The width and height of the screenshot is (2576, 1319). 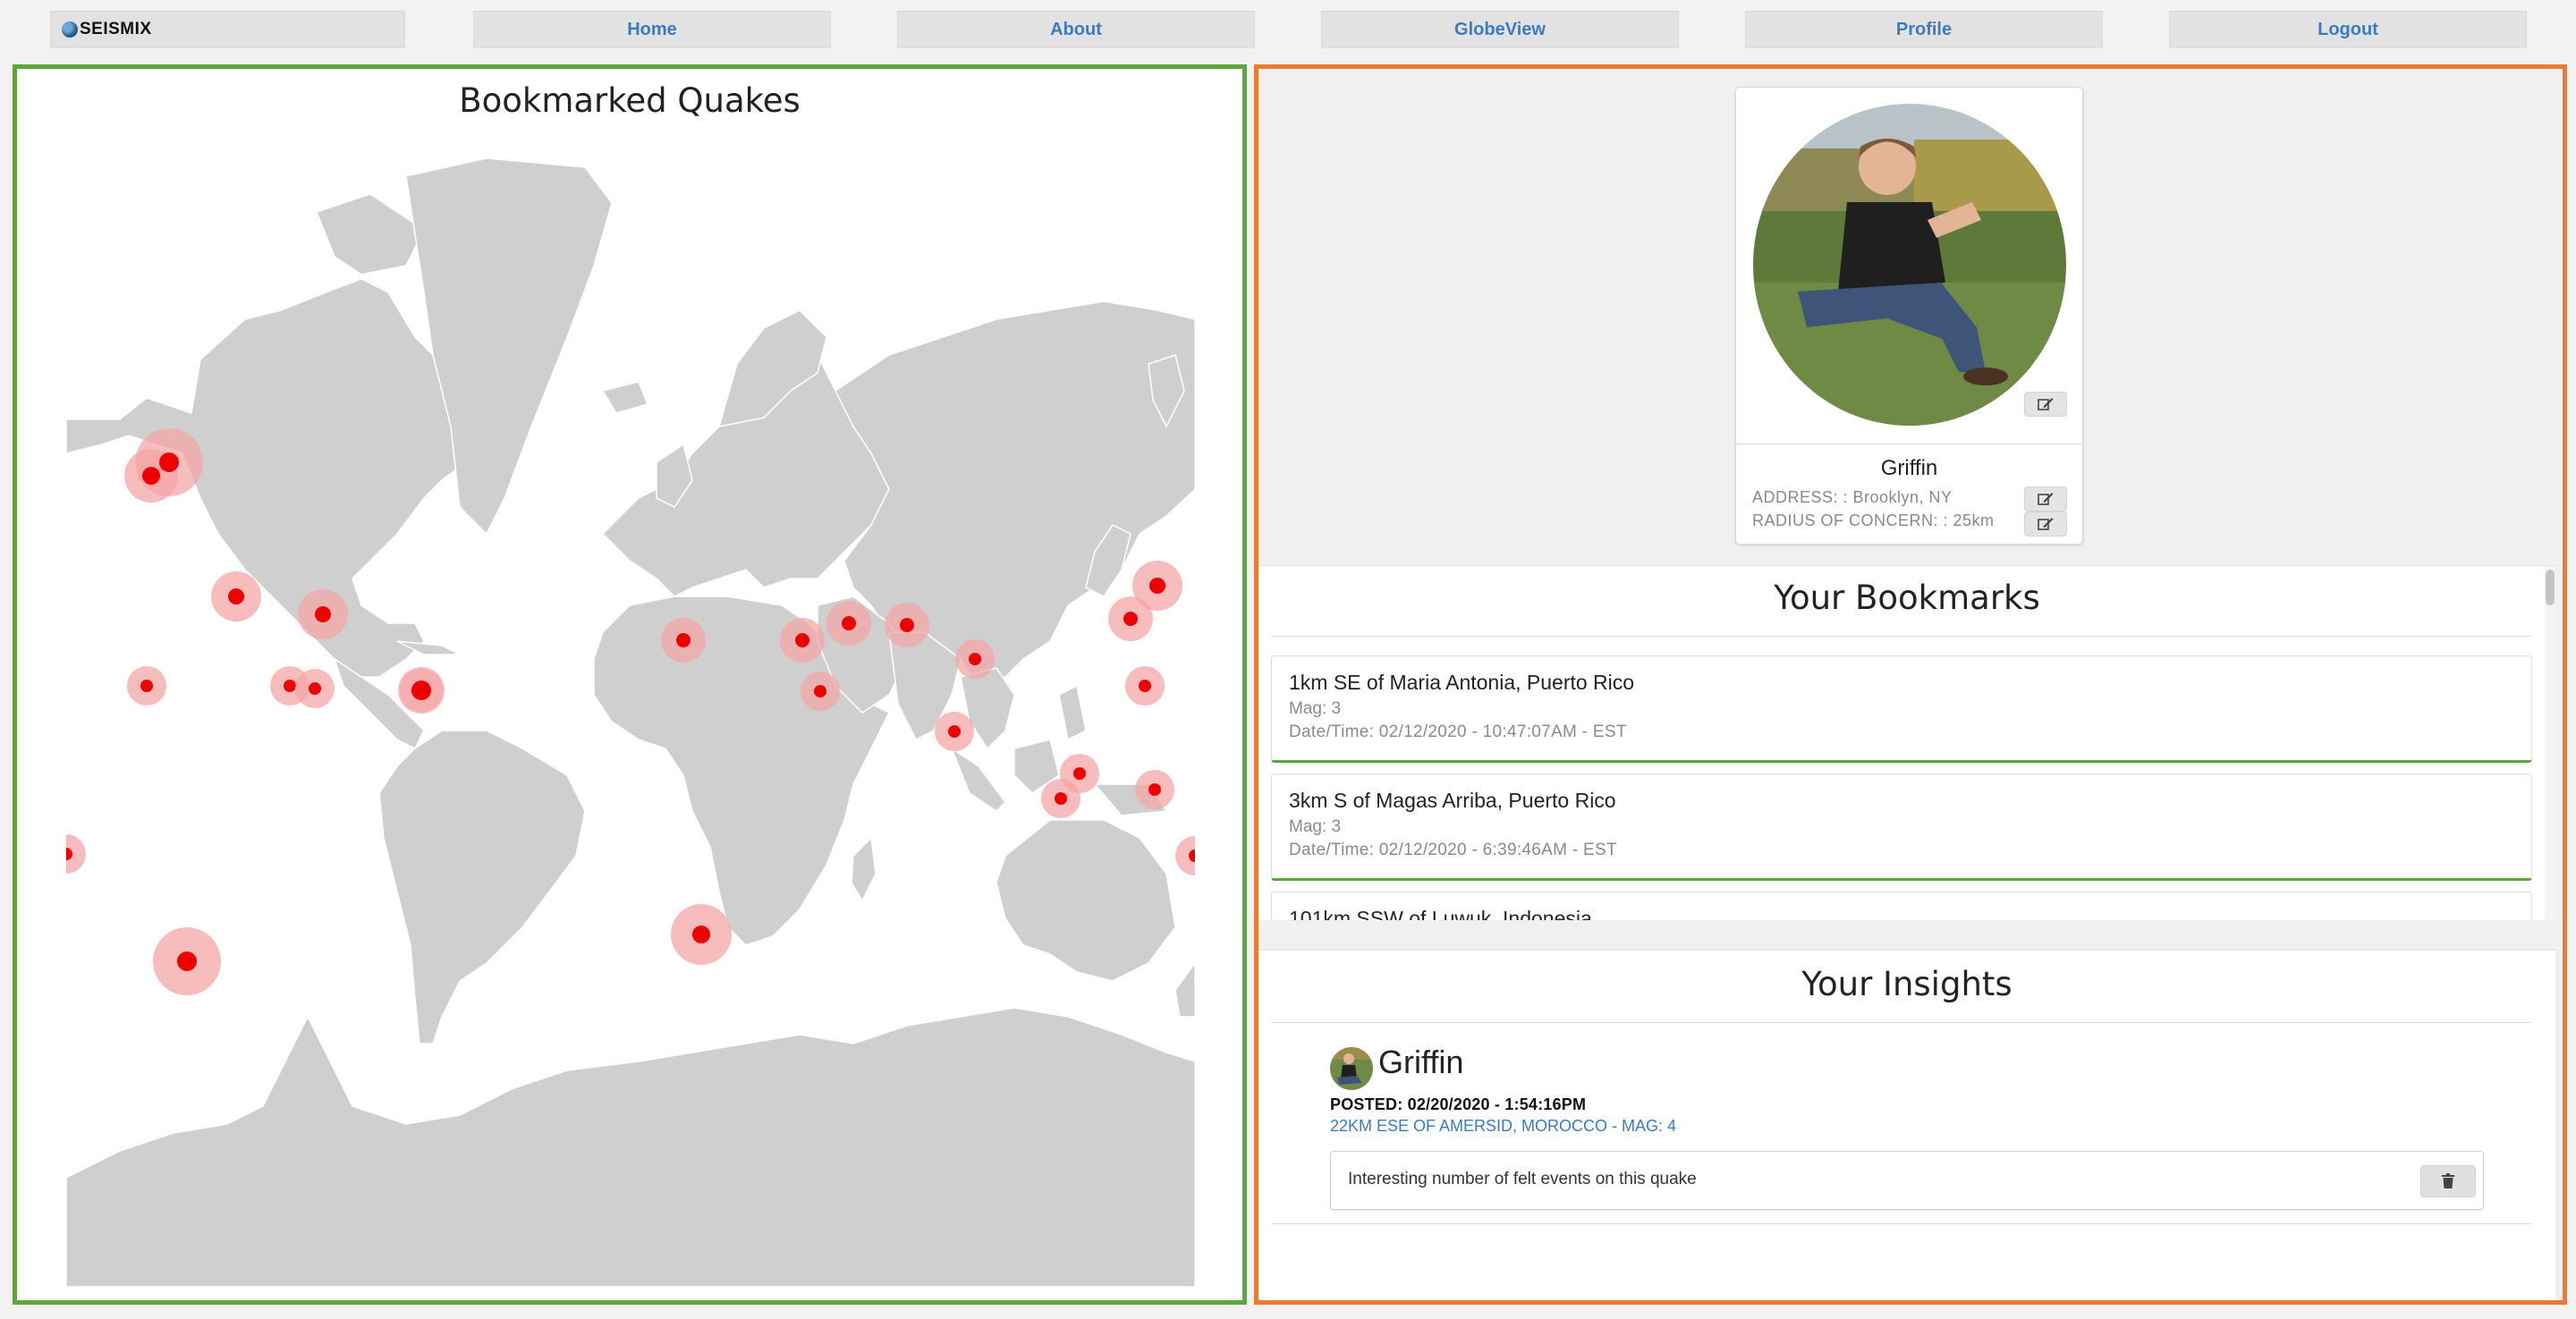 I want to click on bookmark-date: Date/Time: 02/12/2020 - 6:39:46AM - EST, so click(x=1453, y=850).